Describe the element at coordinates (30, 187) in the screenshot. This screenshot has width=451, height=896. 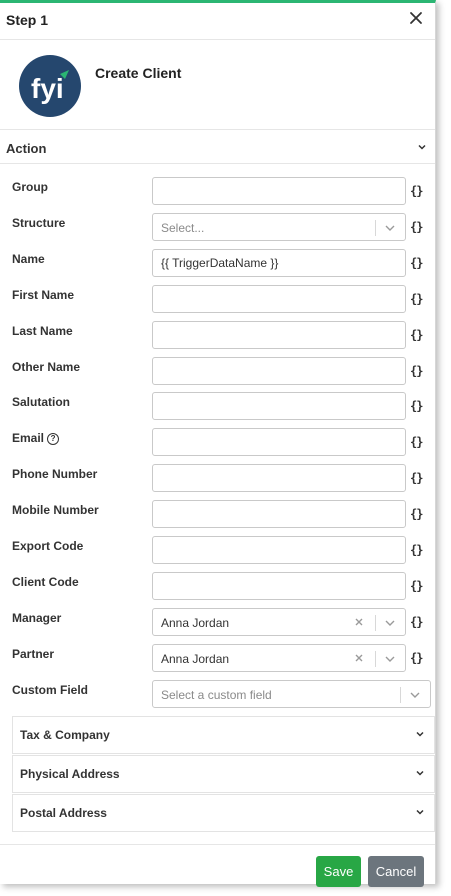
I see `group-label: Group` at that location.